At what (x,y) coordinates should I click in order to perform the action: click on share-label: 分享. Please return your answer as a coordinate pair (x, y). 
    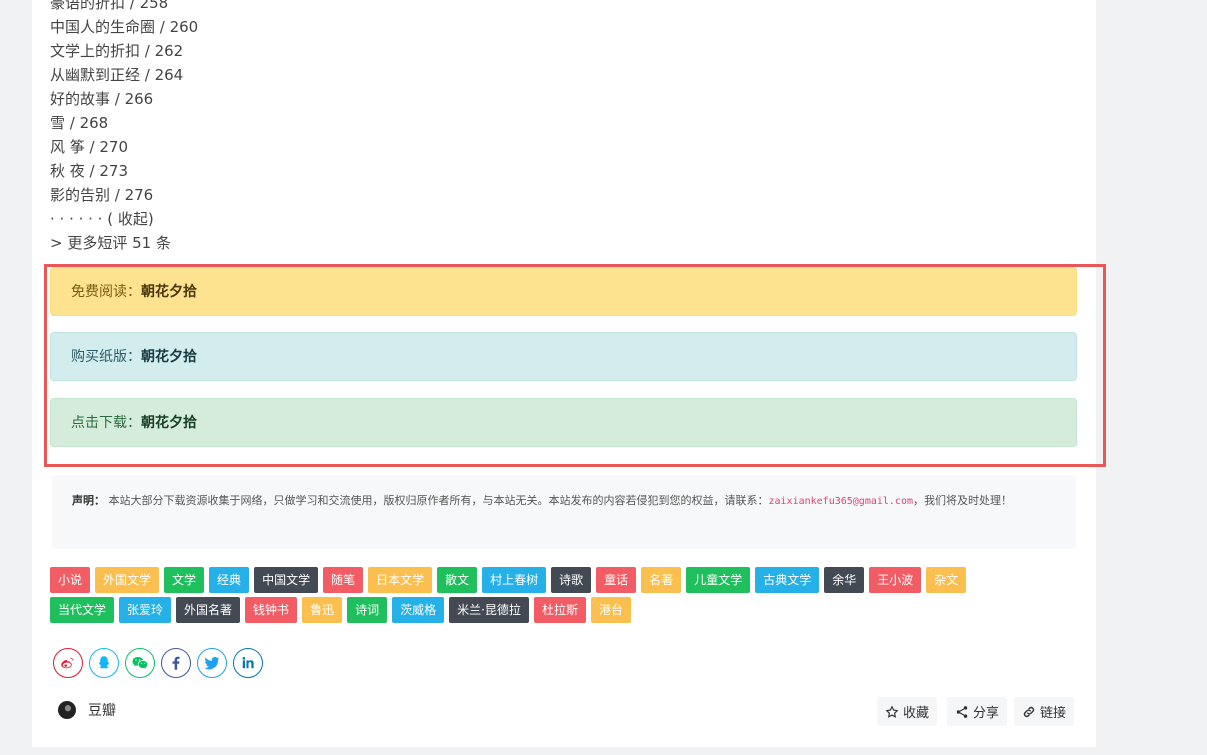
    Looking at the image, I should click on (986, 713).